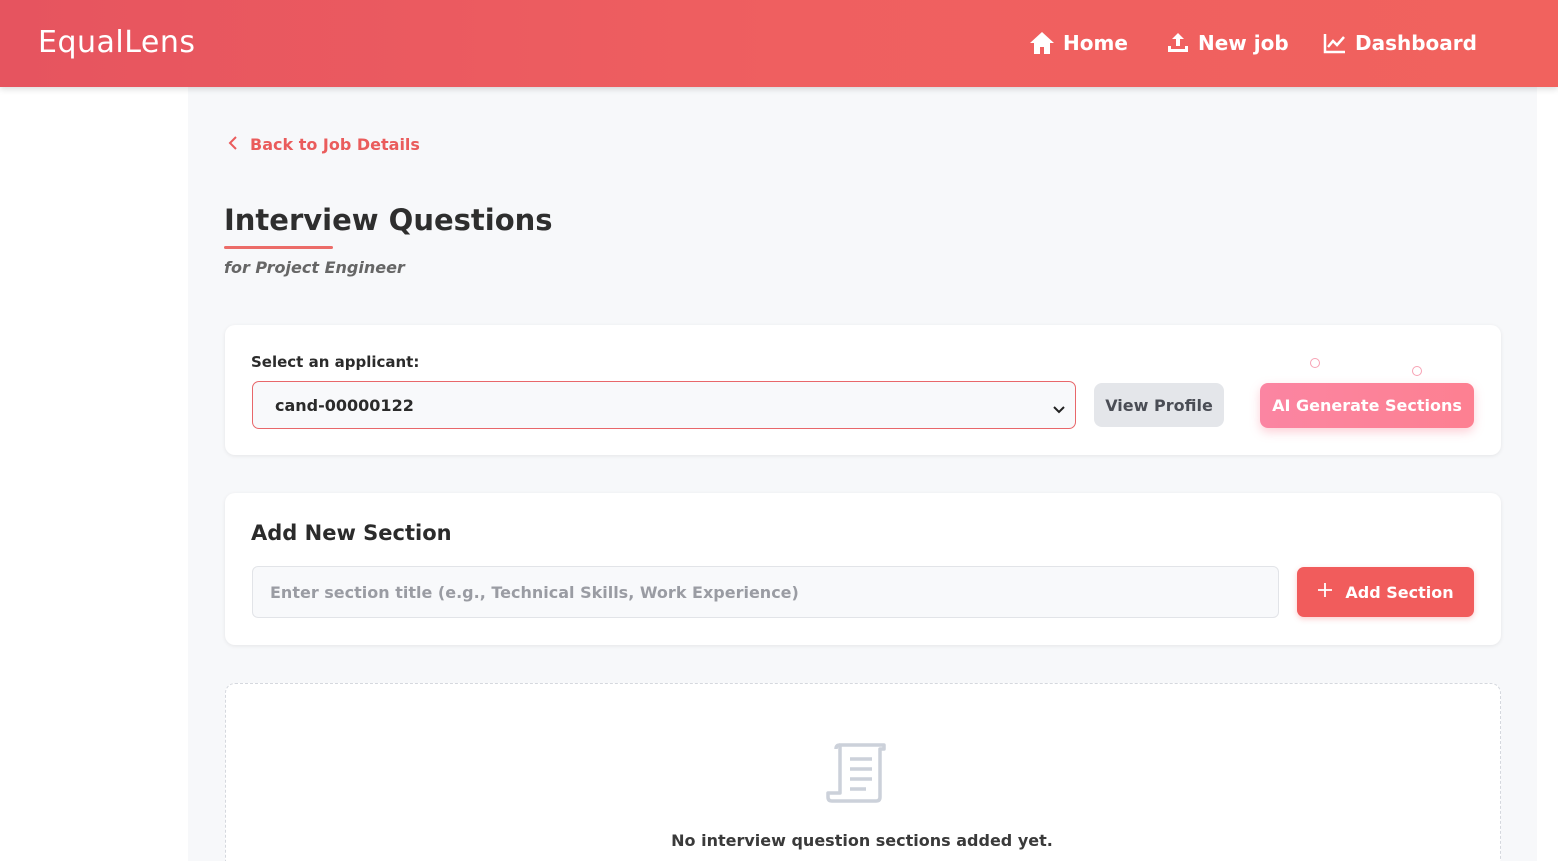 This screenshot has width=1558, height=861. What do you see at coordinates (1399, 592) in the screenshot?
I see `add-section-button-label: Add Section` at bounding box center [1399, 592].